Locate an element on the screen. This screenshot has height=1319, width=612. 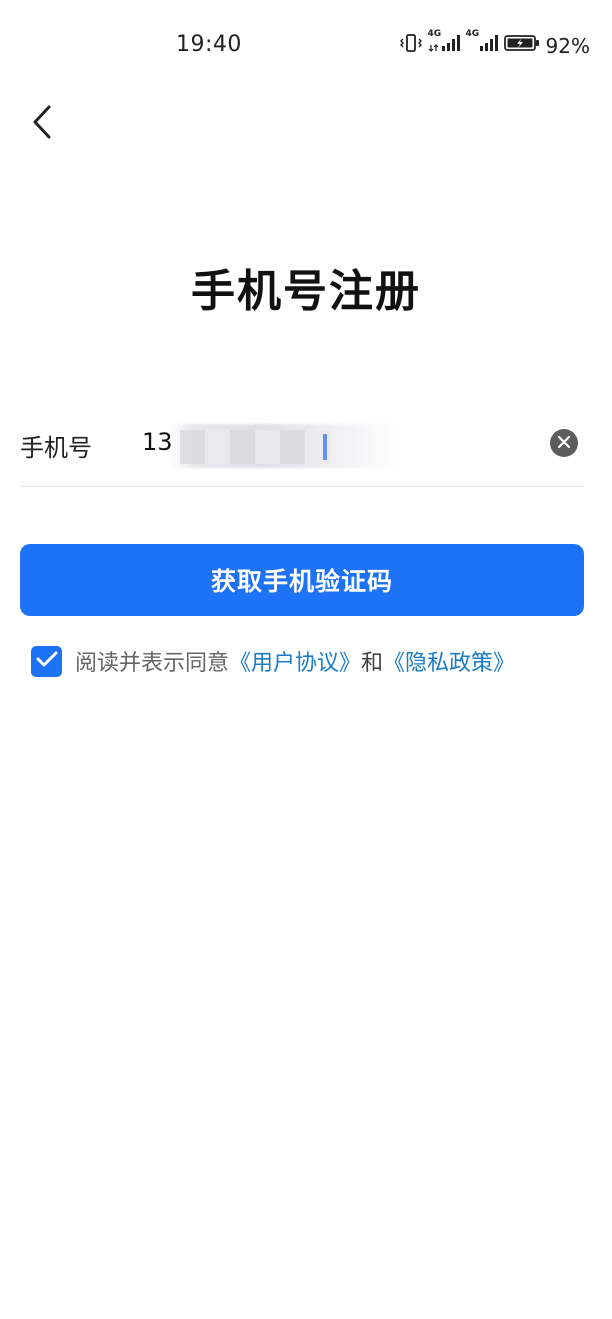
signal-icon-1: 4G is located at coordinates (444, 43).